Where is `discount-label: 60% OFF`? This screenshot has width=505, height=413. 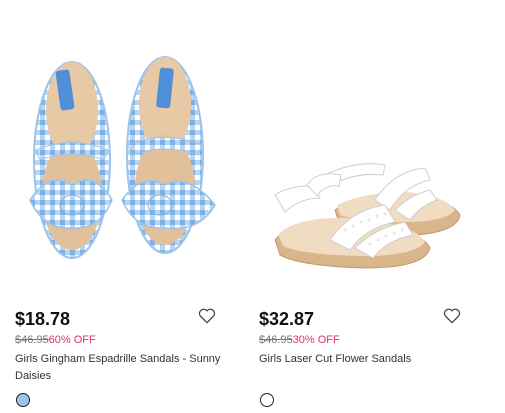 discount-label: 60% OFF is located at coordinates (72, 340).